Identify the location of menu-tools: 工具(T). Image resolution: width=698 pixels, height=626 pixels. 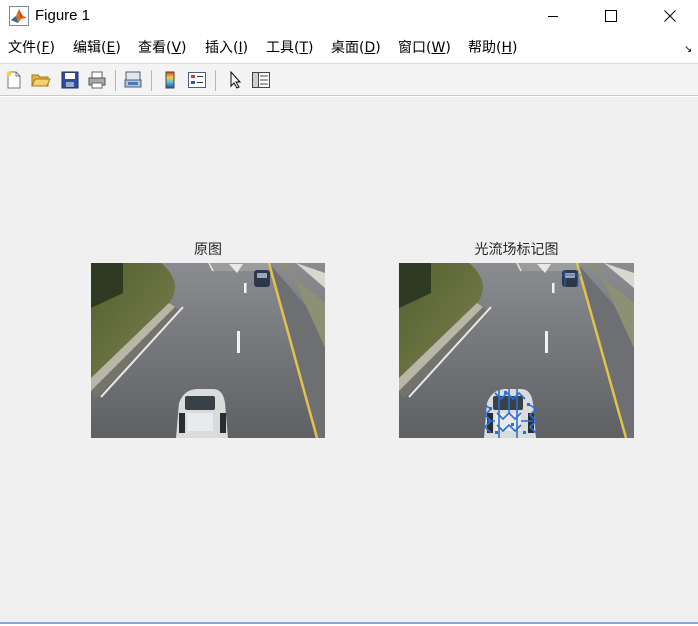
(290, 48).